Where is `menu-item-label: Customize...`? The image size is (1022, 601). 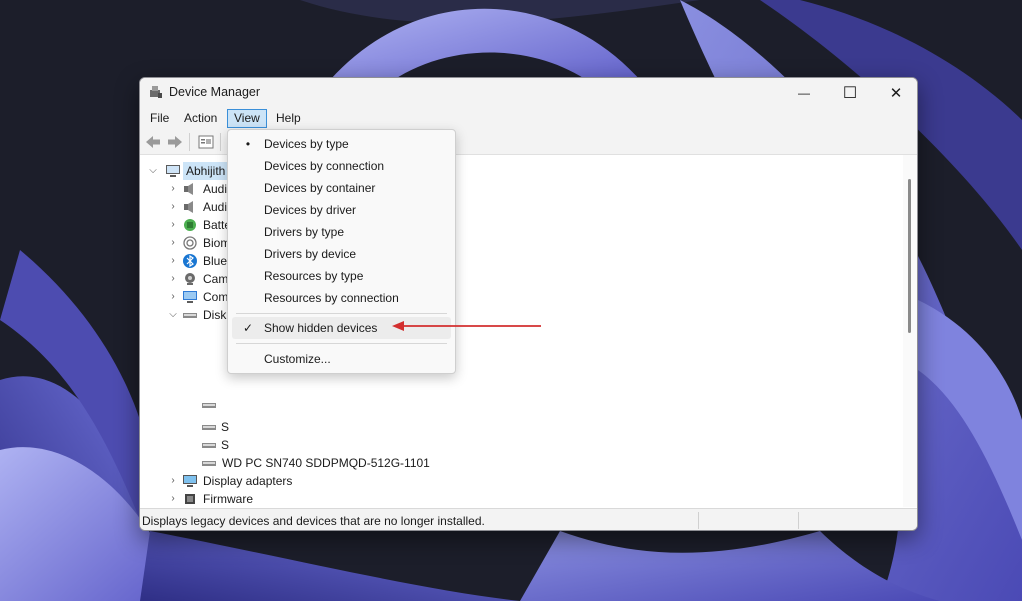 menu-item-label: Customize... is located at coordinates (297, 359).